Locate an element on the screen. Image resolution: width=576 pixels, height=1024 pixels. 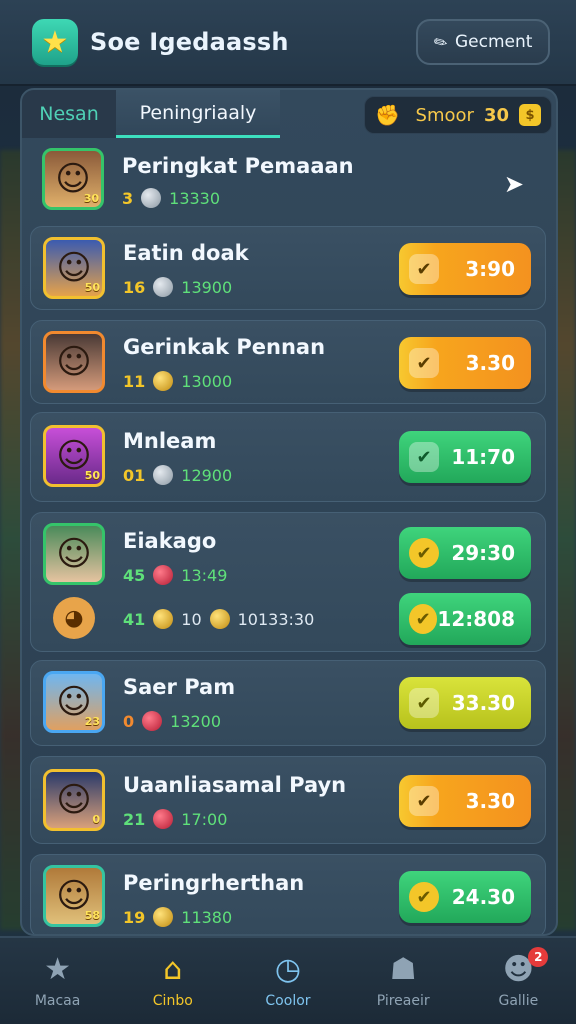
cursor-icon: ➤ is located at coordinates (513, 184).